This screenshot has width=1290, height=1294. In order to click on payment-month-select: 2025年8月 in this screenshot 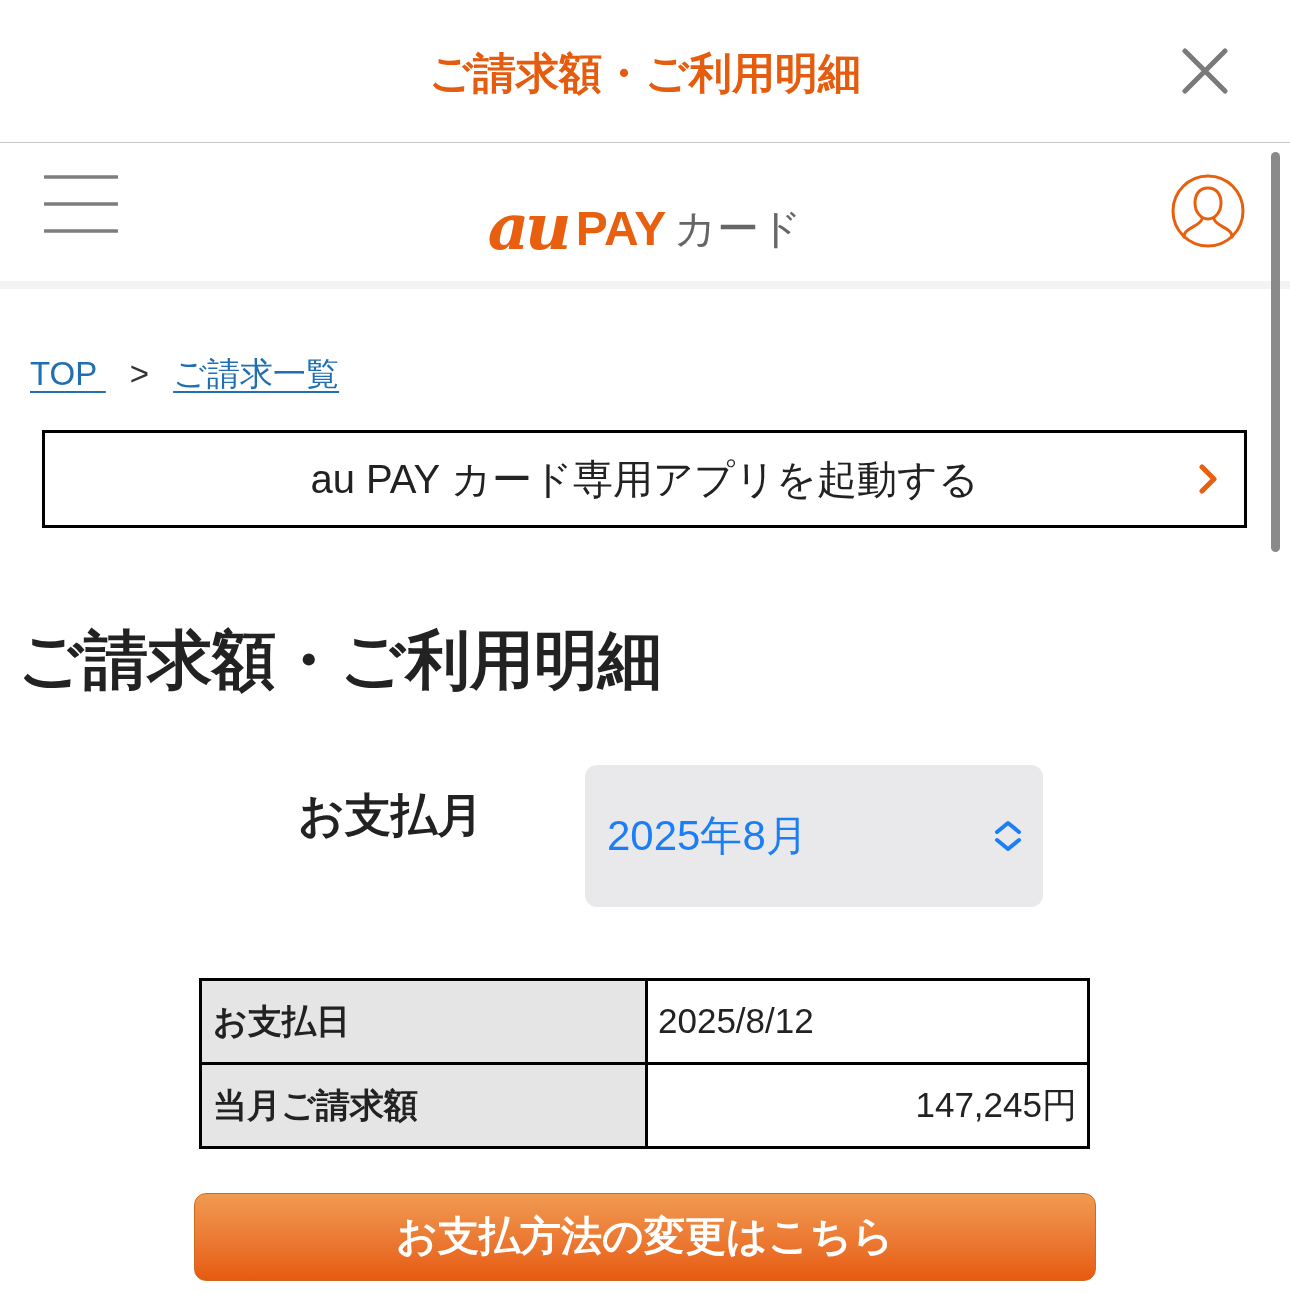, I will do `click(814, 836)`.